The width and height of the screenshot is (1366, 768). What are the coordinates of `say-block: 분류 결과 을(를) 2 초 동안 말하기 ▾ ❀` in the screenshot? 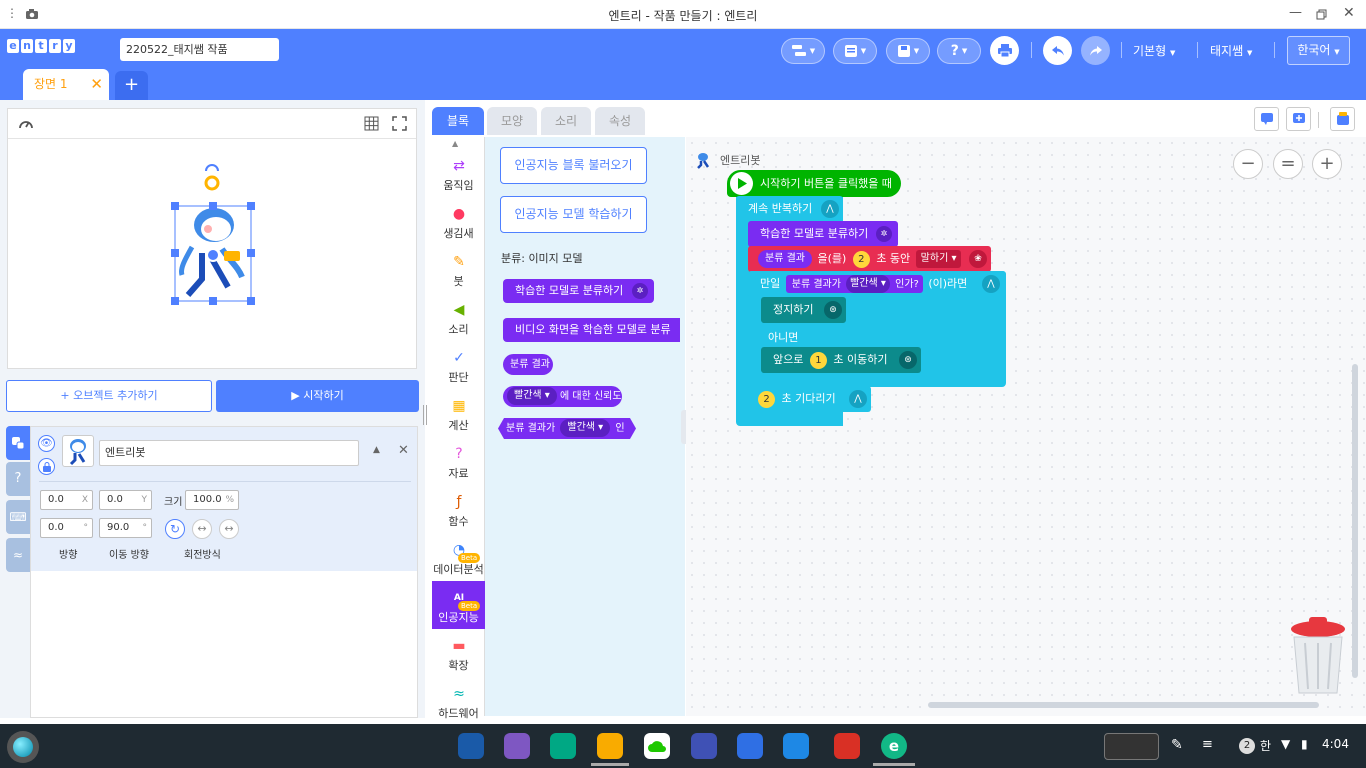 It's located at (869, 259).